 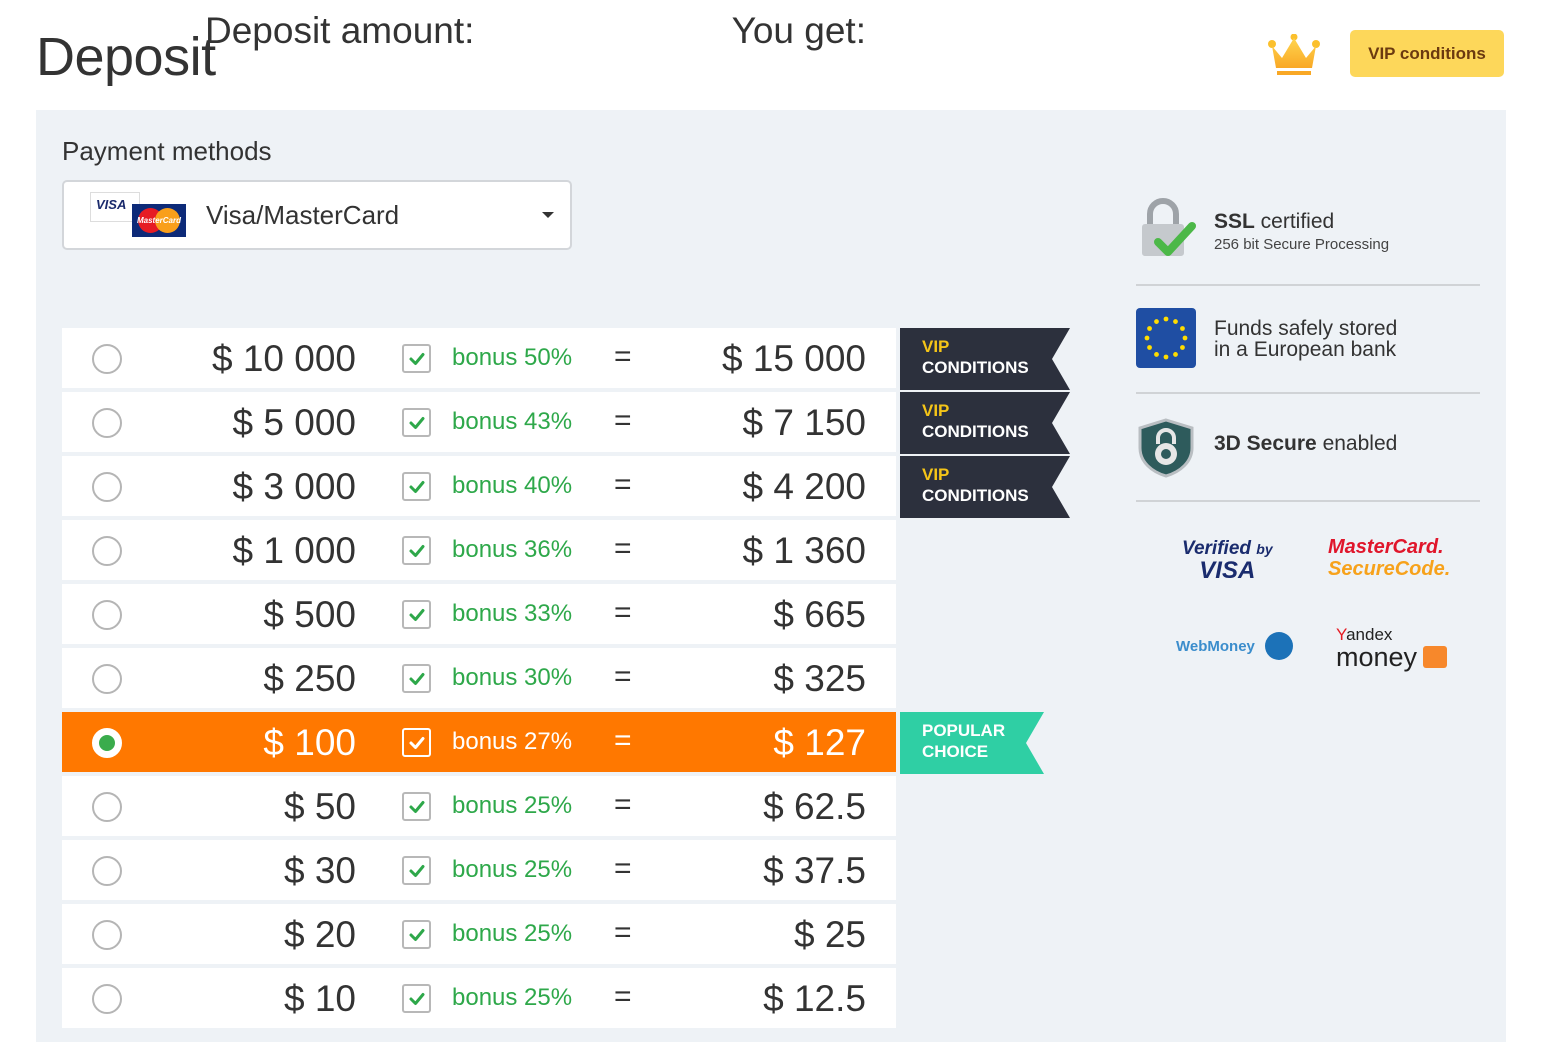 What do you see at coordinates (294, 422) in the screenshot?
I see `deposit-amount: $ 5 000` at bounding box center [294, 422].